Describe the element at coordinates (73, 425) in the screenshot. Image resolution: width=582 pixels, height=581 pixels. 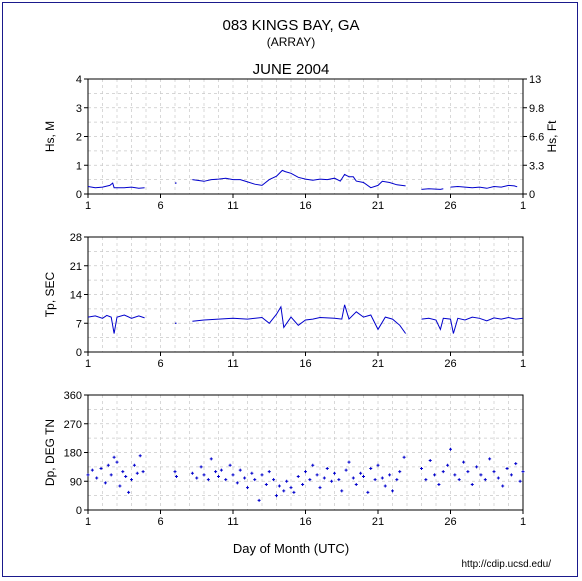
I see `panel3-ytick-label: 270` at that location.